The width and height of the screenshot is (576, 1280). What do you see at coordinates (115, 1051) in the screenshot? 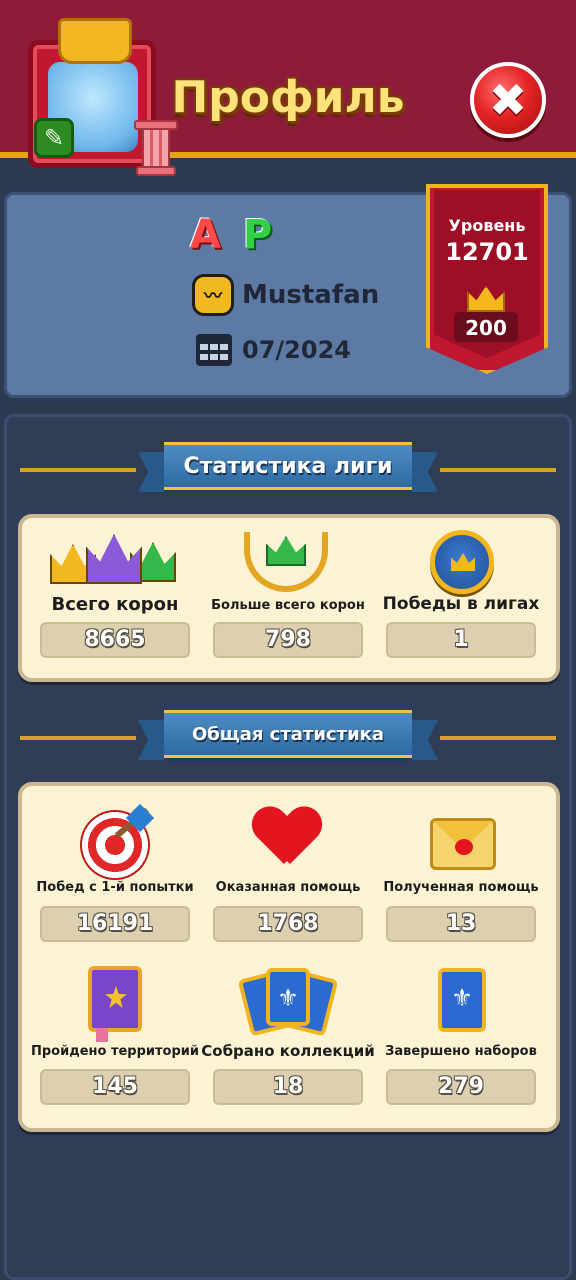
I see `stat-label: Пройдено территорий` at bounding box center [115, 1051].